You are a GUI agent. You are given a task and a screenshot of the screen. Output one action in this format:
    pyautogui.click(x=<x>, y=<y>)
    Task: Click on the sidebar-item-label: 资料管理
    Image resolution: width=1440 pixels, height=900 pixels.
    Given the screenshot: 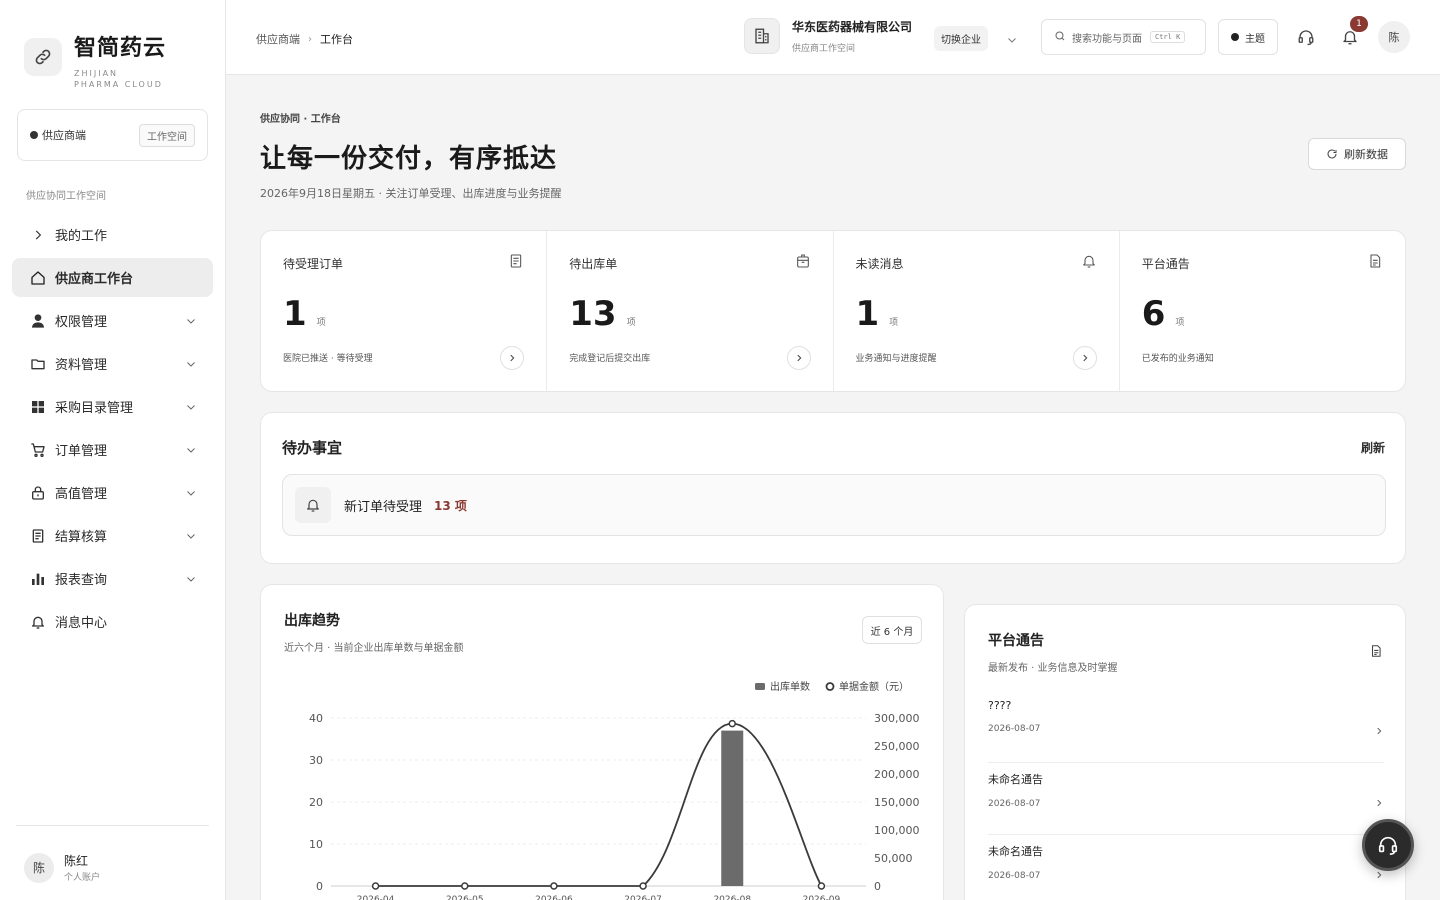 What is the action you would take?
    pyautogui.click(x=81, y=365)
    